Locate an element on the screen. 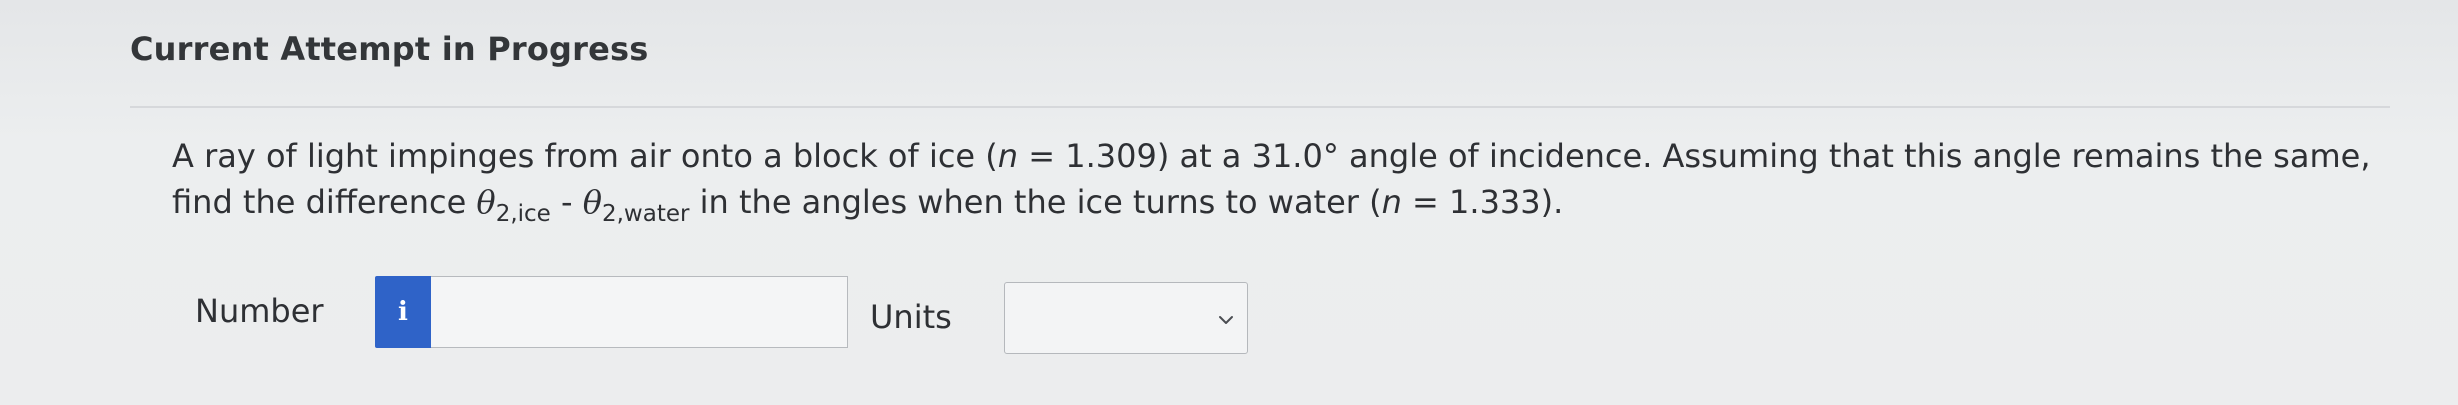 The width and height of the screenshot is (2458, 405). info-icon: i is located at coordinates (403, 312).